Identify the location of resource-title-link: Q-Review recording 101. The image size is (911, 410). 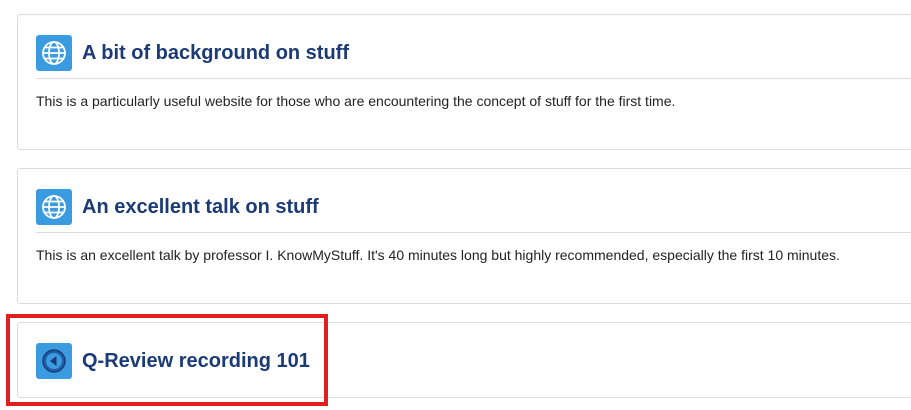
(196, 361).